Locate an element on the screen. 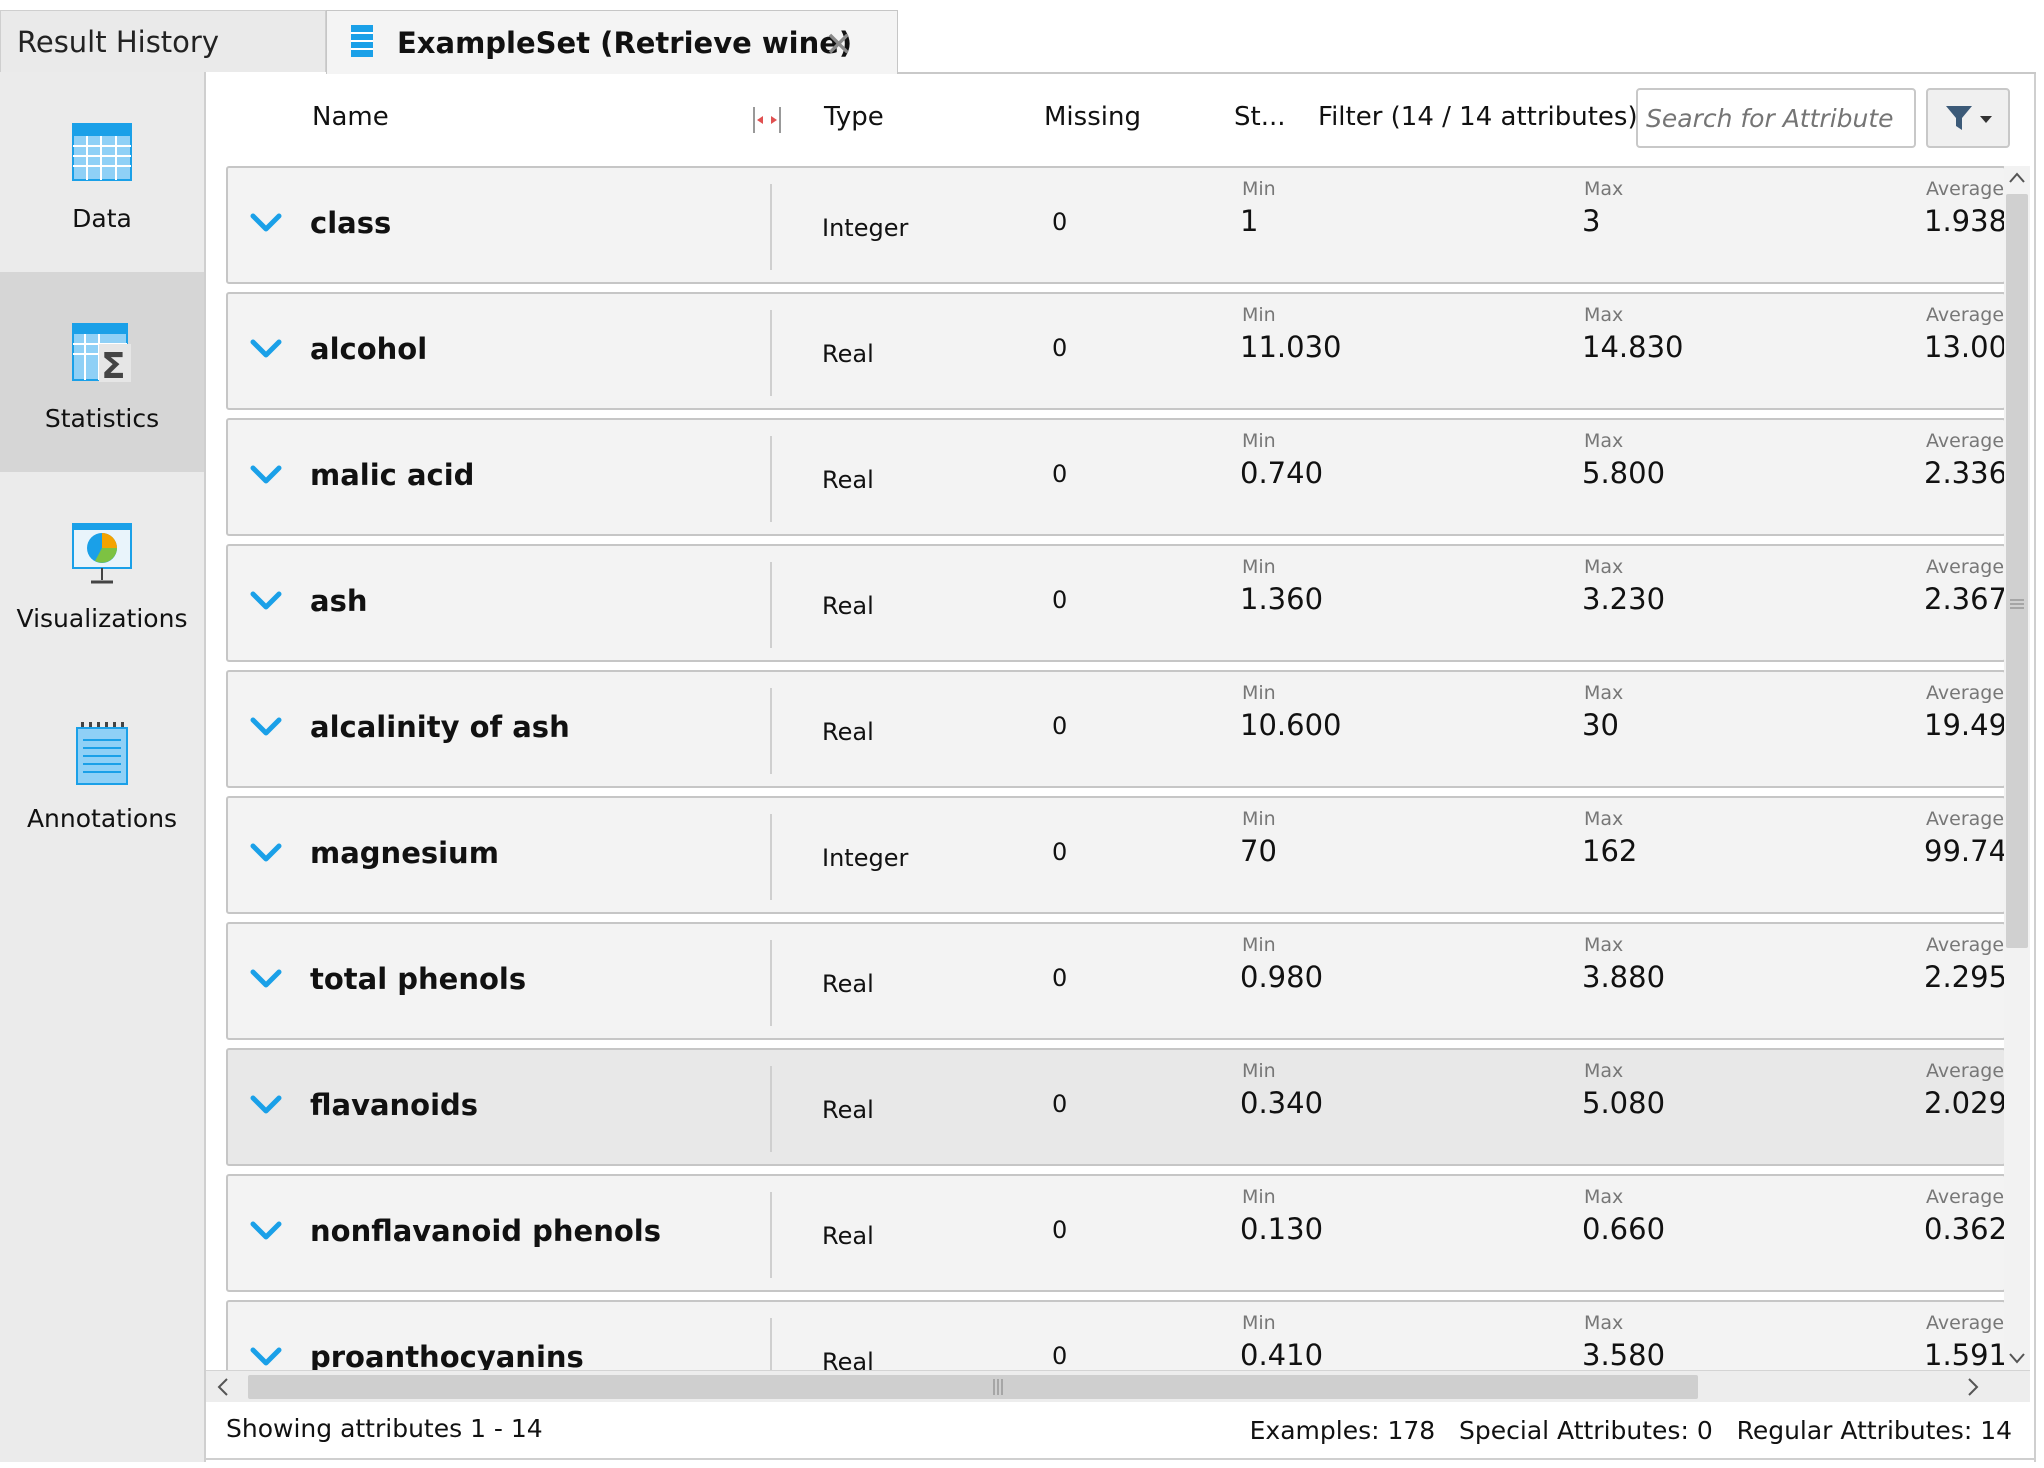 The image size is (2044, 1468). sidebar-item-visualizations-label: Visualizations is located at coordinates (102, 618).